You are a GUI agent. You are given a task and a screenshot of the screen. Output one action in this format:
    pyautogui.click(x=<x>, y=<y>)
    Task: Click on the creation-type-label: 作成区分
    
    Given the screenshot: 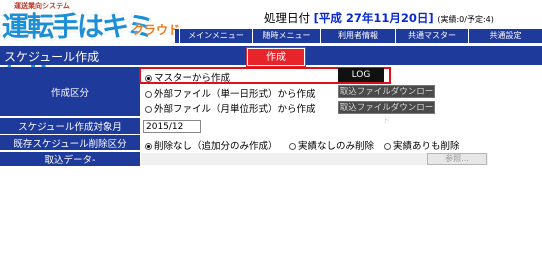 What is the action you would take?
    pyautogui.click(x=69, y=93)
    